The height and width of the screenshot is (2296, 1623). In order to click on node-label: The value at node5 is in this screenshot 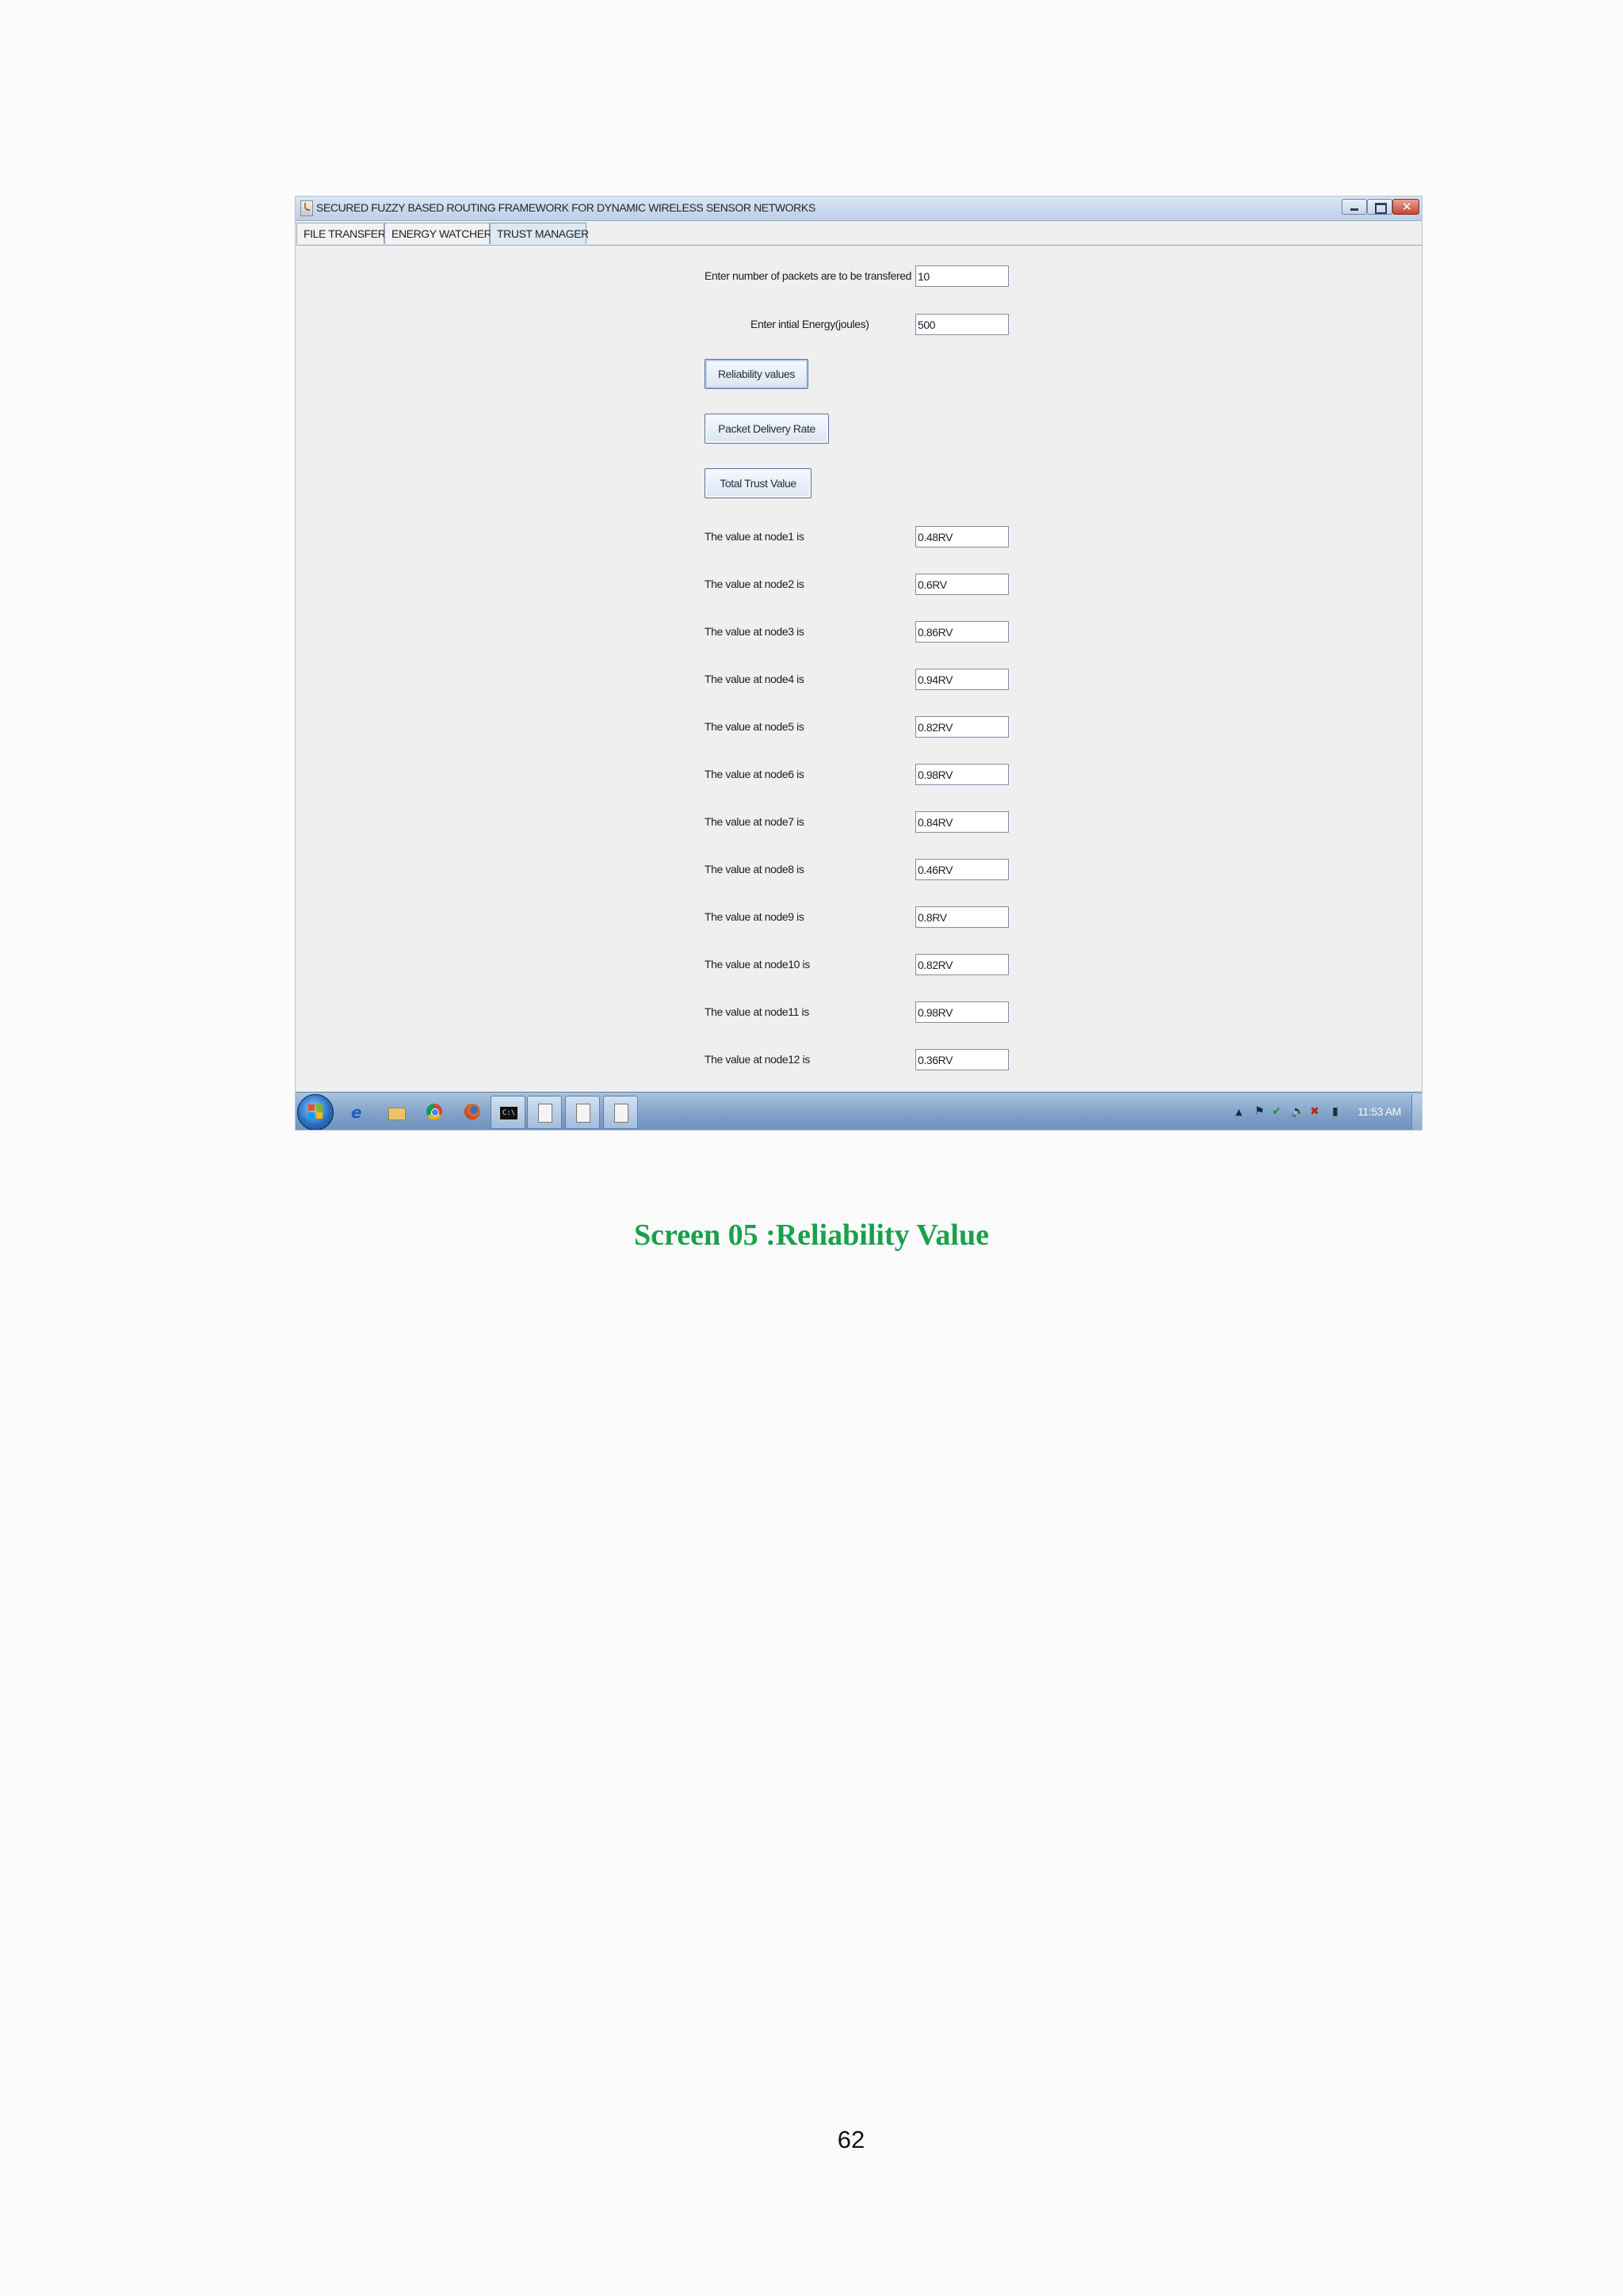, I will do `click(754, 726)`.